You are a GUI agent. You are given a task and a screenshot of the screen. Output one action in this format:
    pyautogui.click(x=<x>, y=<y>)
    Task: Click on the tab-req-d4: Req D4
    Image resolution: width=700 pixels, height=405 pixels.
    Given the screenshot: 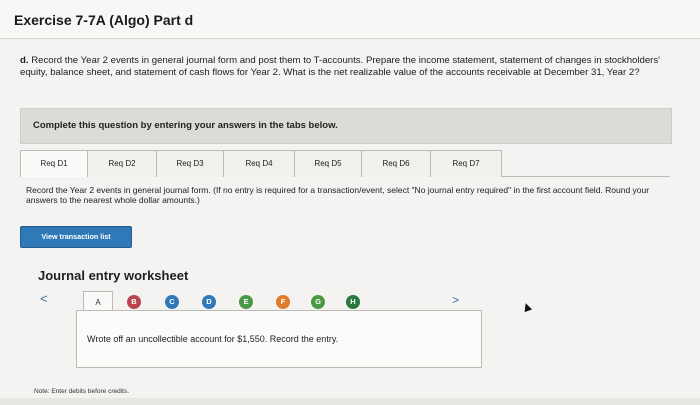 What is the action you would take?
    pyautogui.click(x=259, y=163)
    